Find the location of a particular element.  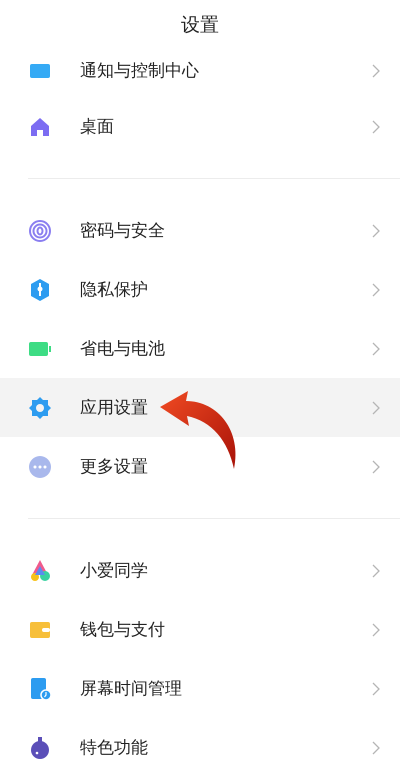

item-label: 更多设置 is located at coordinates (114, 467).